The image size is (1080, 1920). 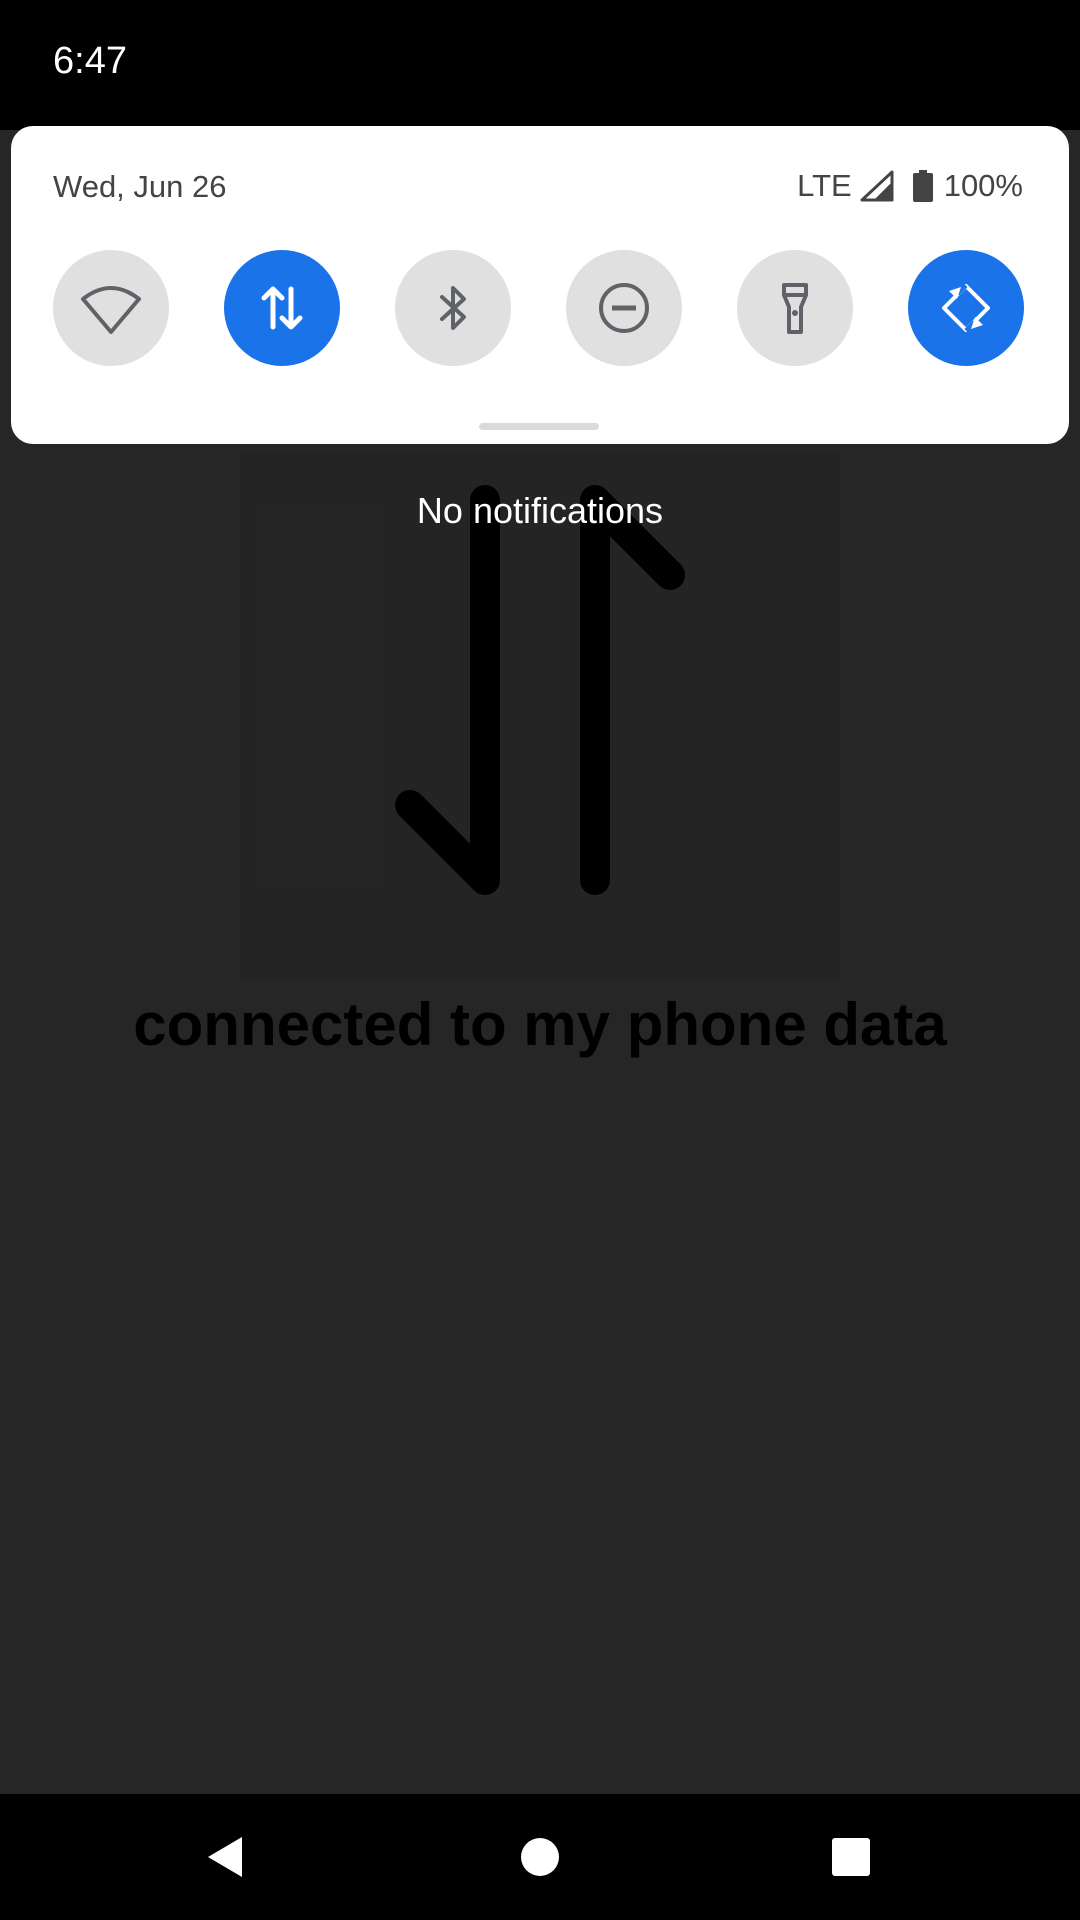 I want to click on qs-date: Wed, Jun 26, so click(x=139, y=187).